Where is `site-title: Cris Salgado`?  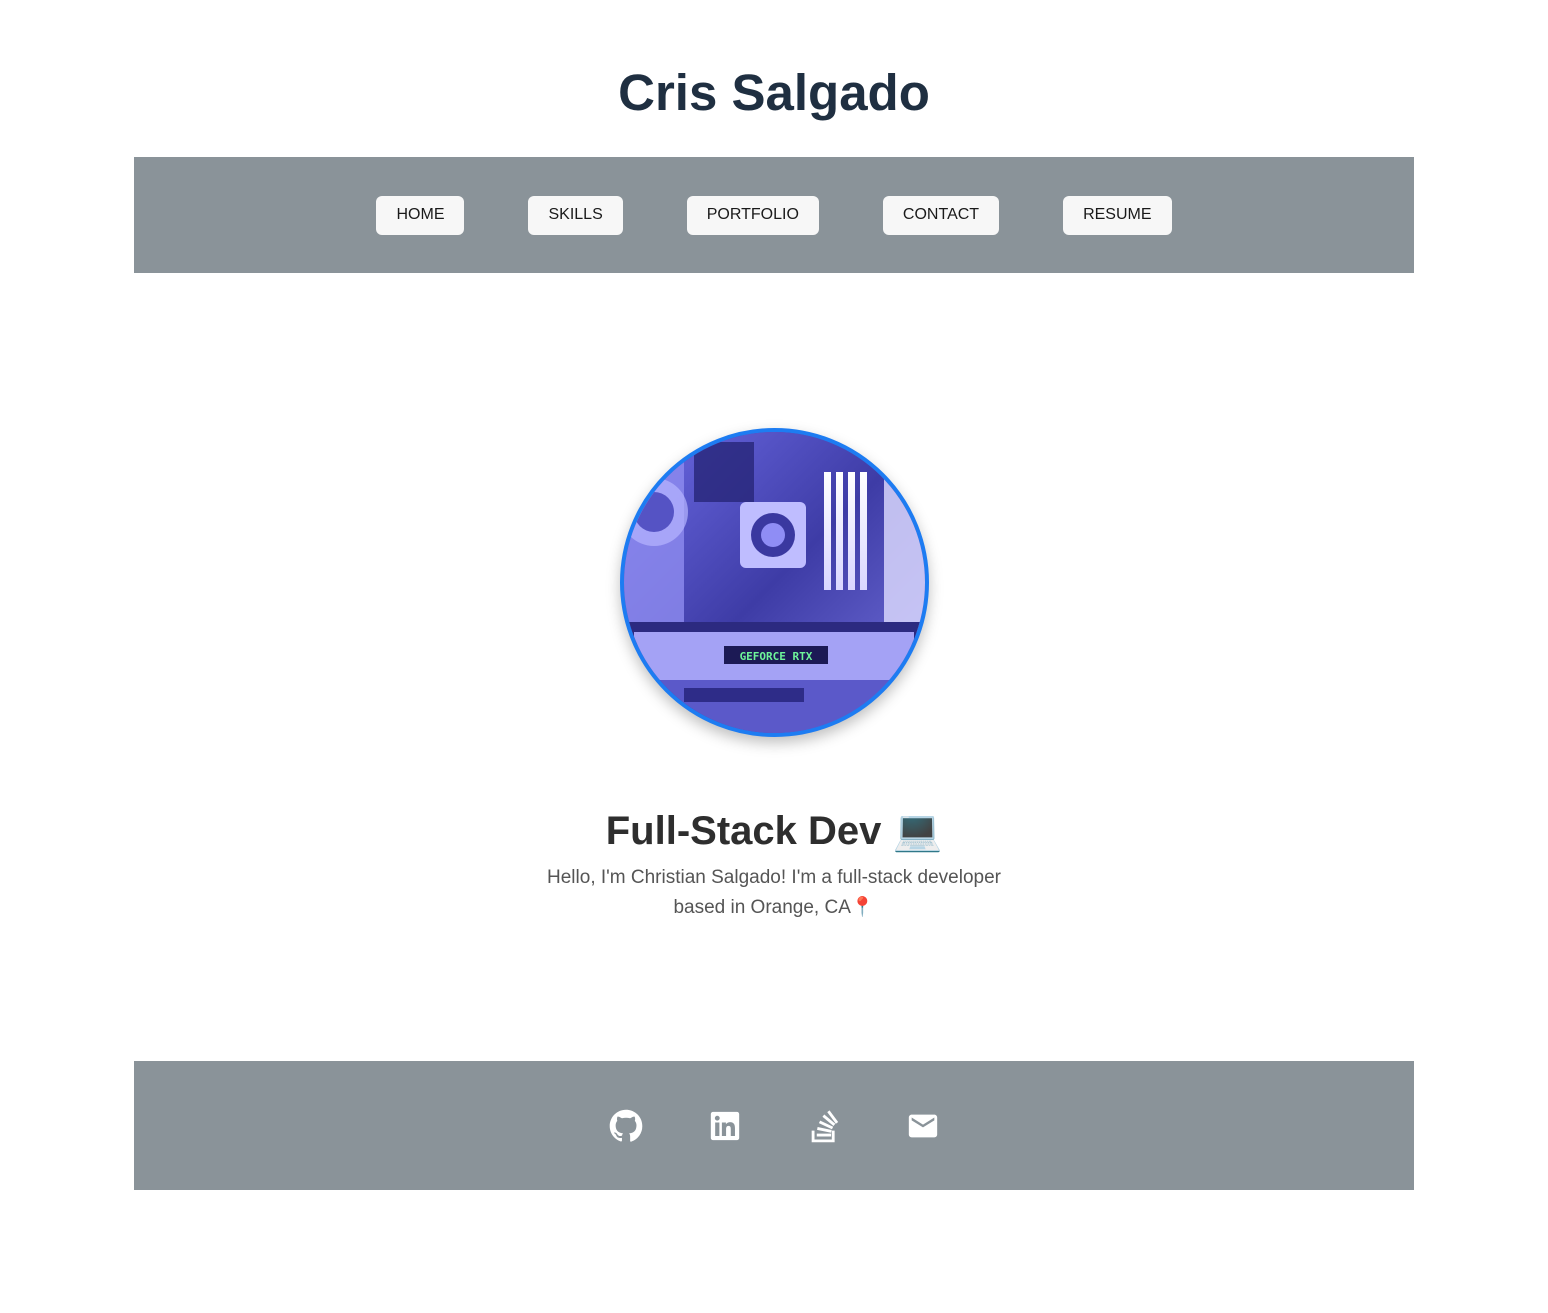 site-title: Cris Salgado is located at coordinates (774, 92).